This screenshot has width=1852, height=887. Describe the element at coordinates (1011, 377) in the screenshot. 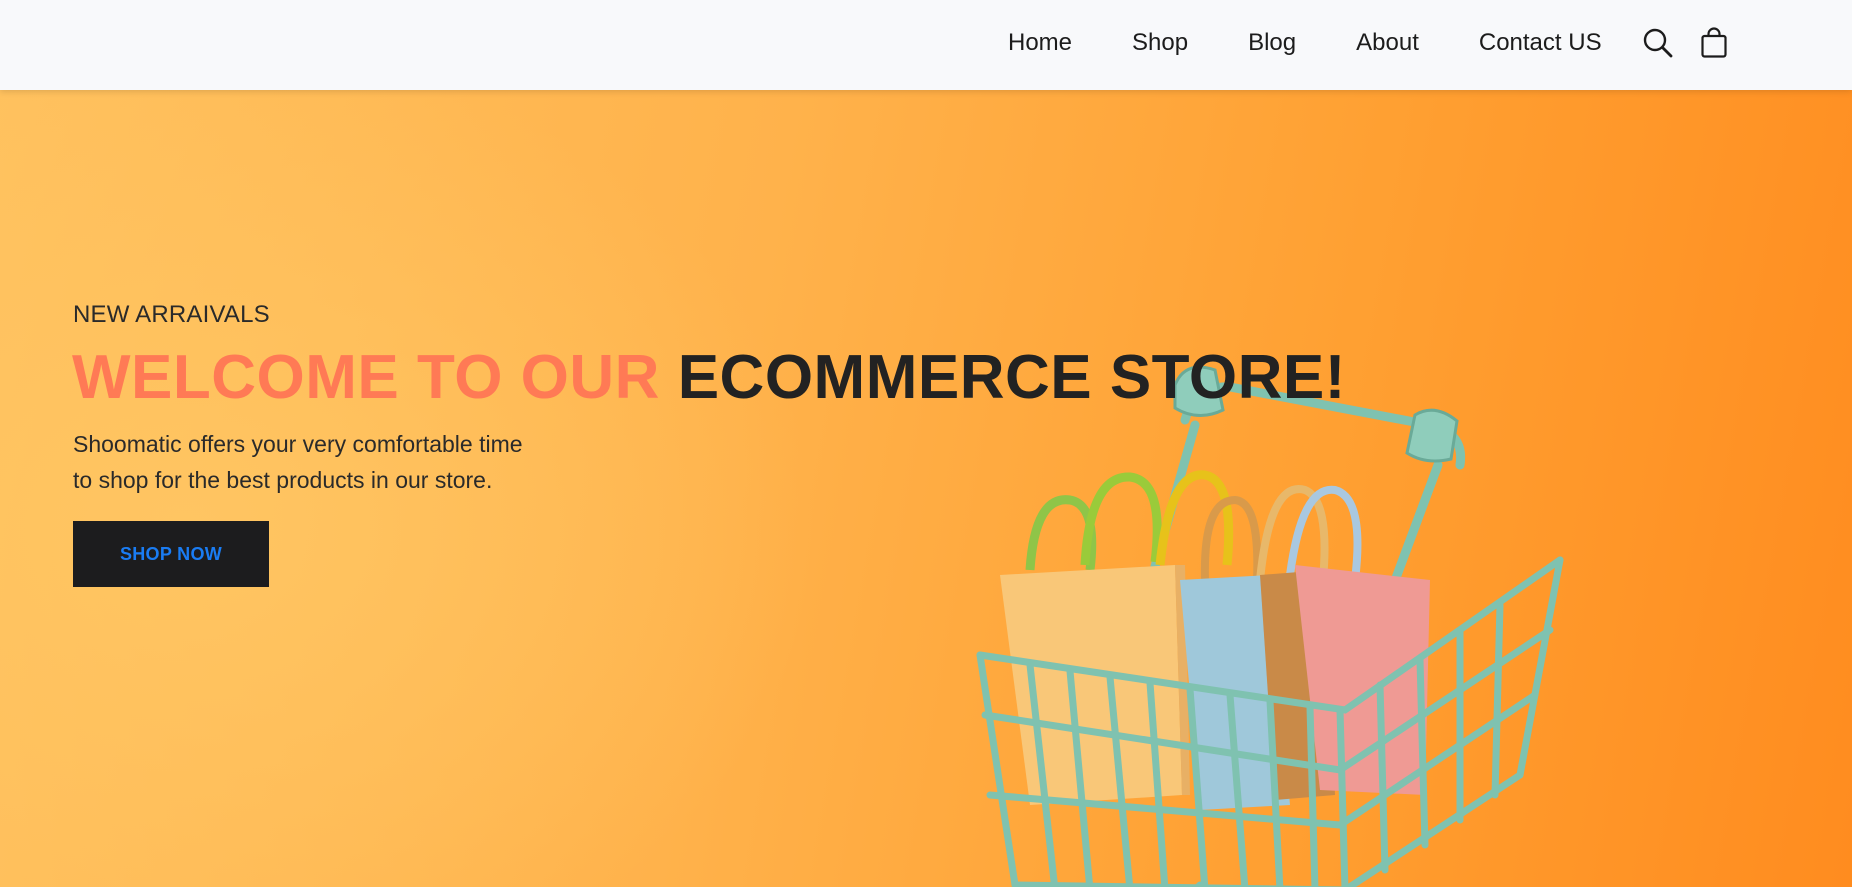

I see `headline-dark: ECOMMERCE STORE!` at that location.